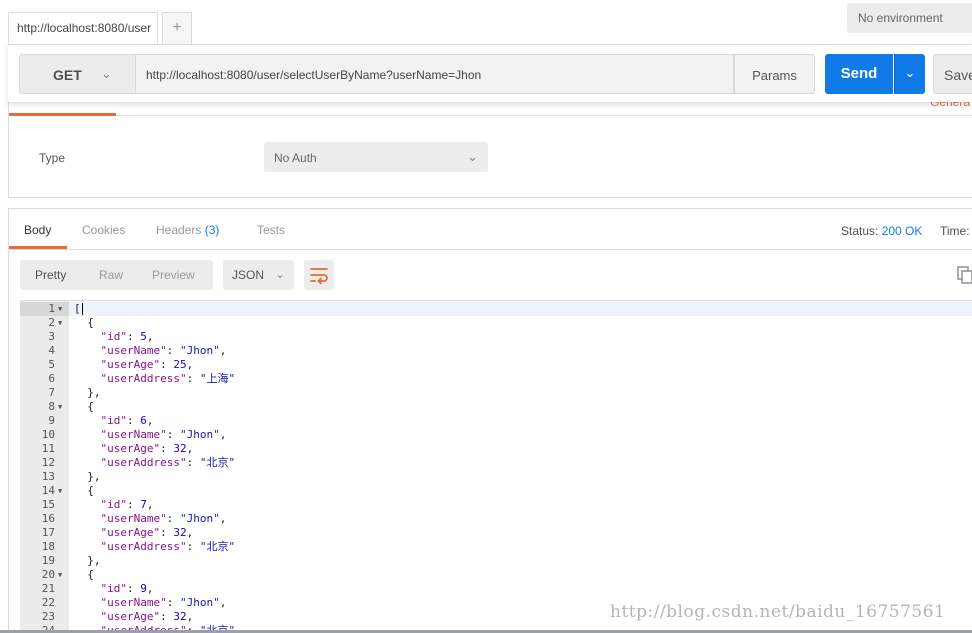 This screenshot has width=972, height=633. I want to click on watermark: http://blog.csdn.net/baidu_16757561, so click(778, 612).